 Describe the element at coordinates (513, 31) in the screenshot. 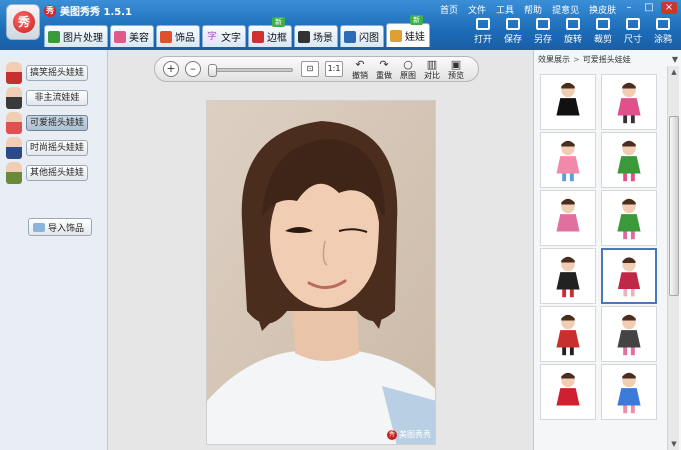

I see `save-button: 保存` at that location.